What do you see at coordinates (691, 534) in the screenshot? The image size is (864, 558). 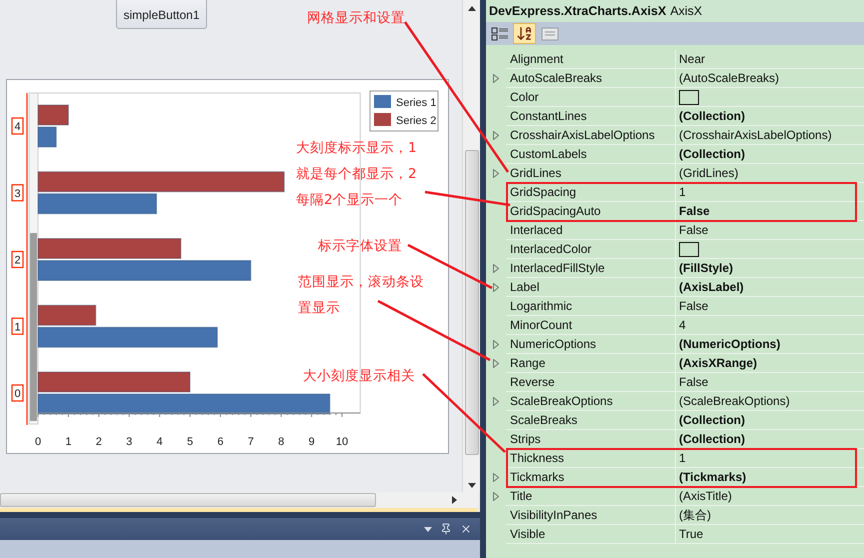 I see `property-value: True` at bounding box center [691, 534].